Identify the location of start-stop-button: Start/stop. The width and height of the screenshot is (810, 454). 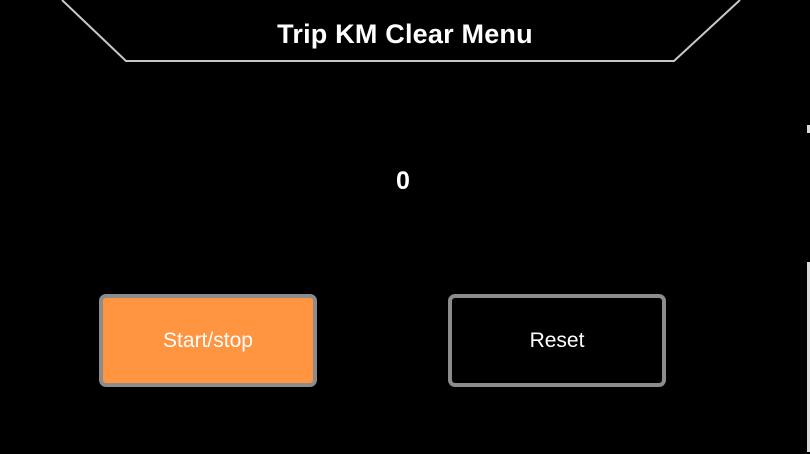
(208, 340).